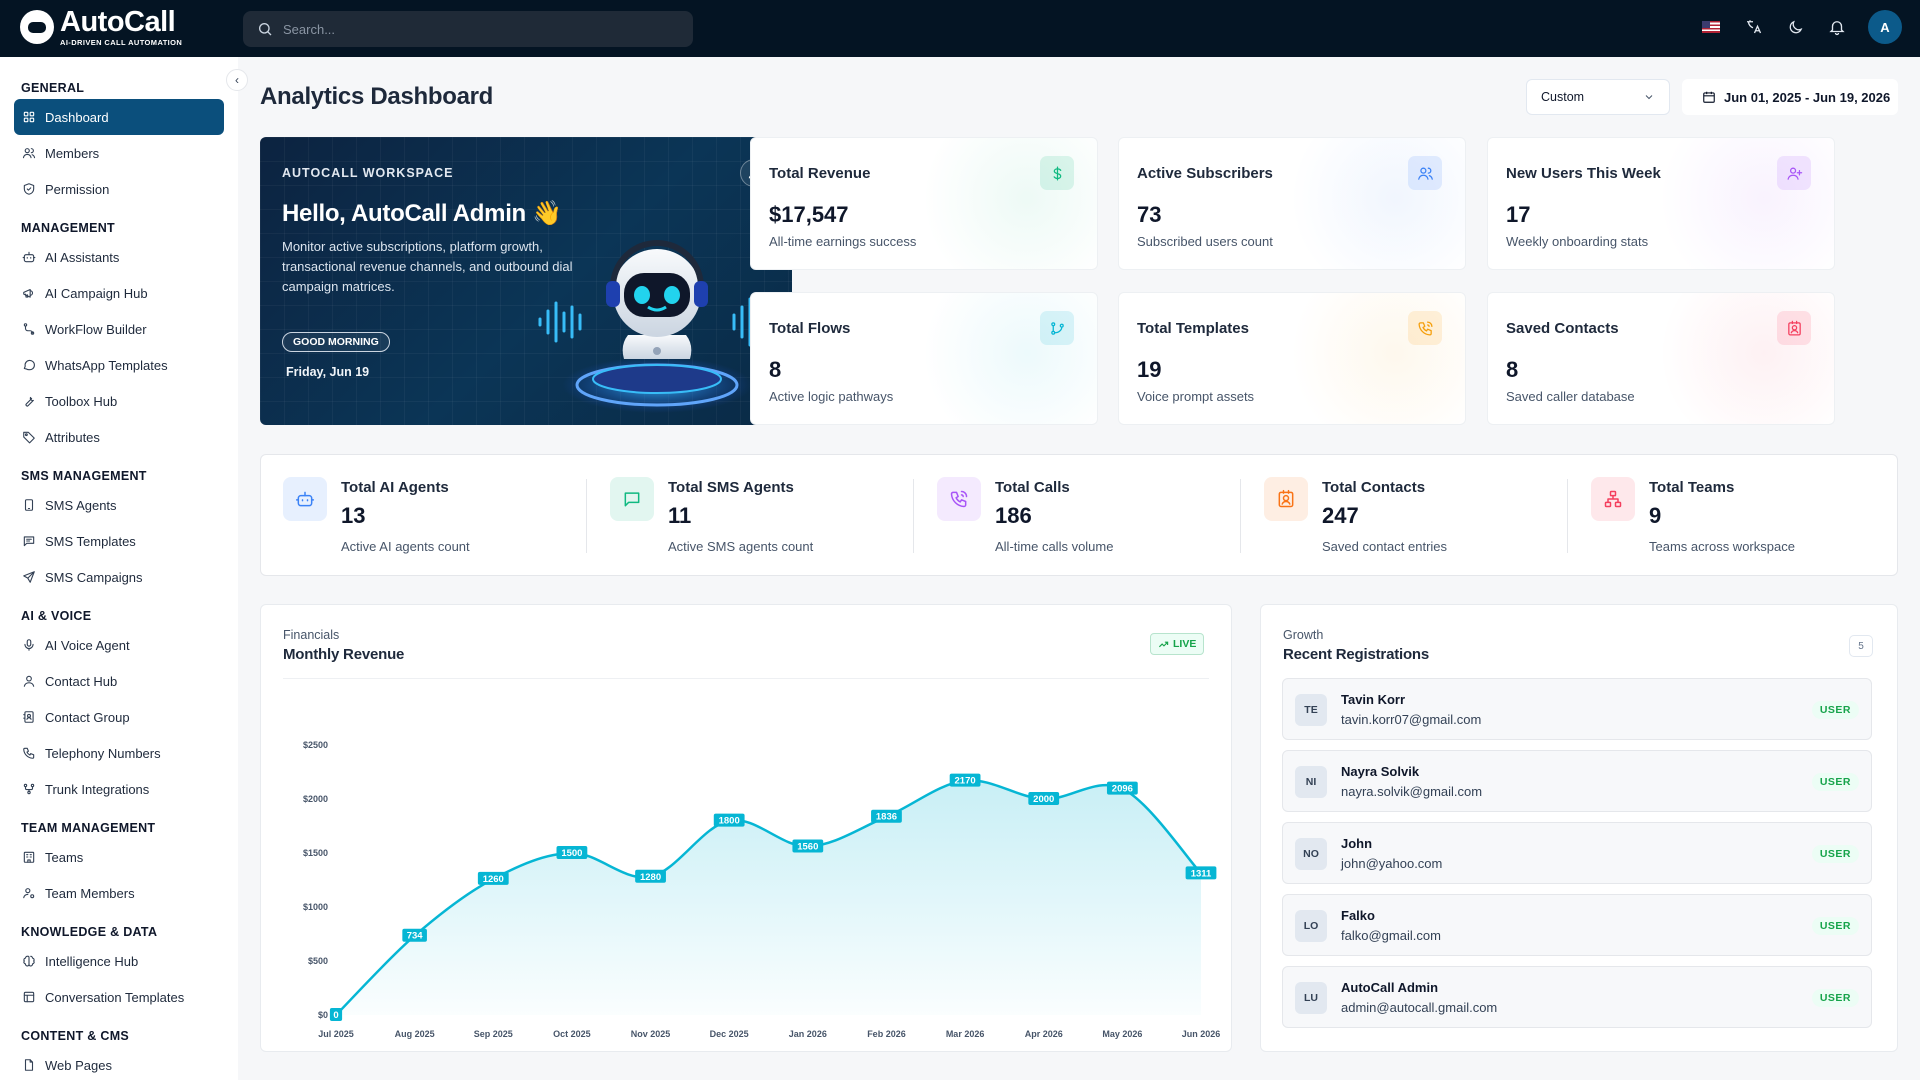  I want to click on sidebar-item-workflow-builder: WorkFlow Builder, so click(119, 329).